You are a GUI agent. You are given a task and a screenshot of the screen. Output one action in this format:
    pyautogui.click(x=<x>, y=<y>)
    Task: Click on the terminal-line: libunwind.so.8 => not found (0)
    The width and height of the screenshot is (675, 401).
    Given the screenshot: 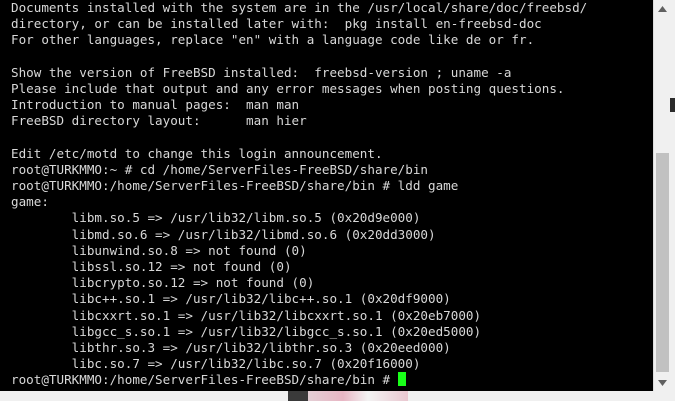 What is the action you would take?
    pyautogui.click(x=159, y=250)
    